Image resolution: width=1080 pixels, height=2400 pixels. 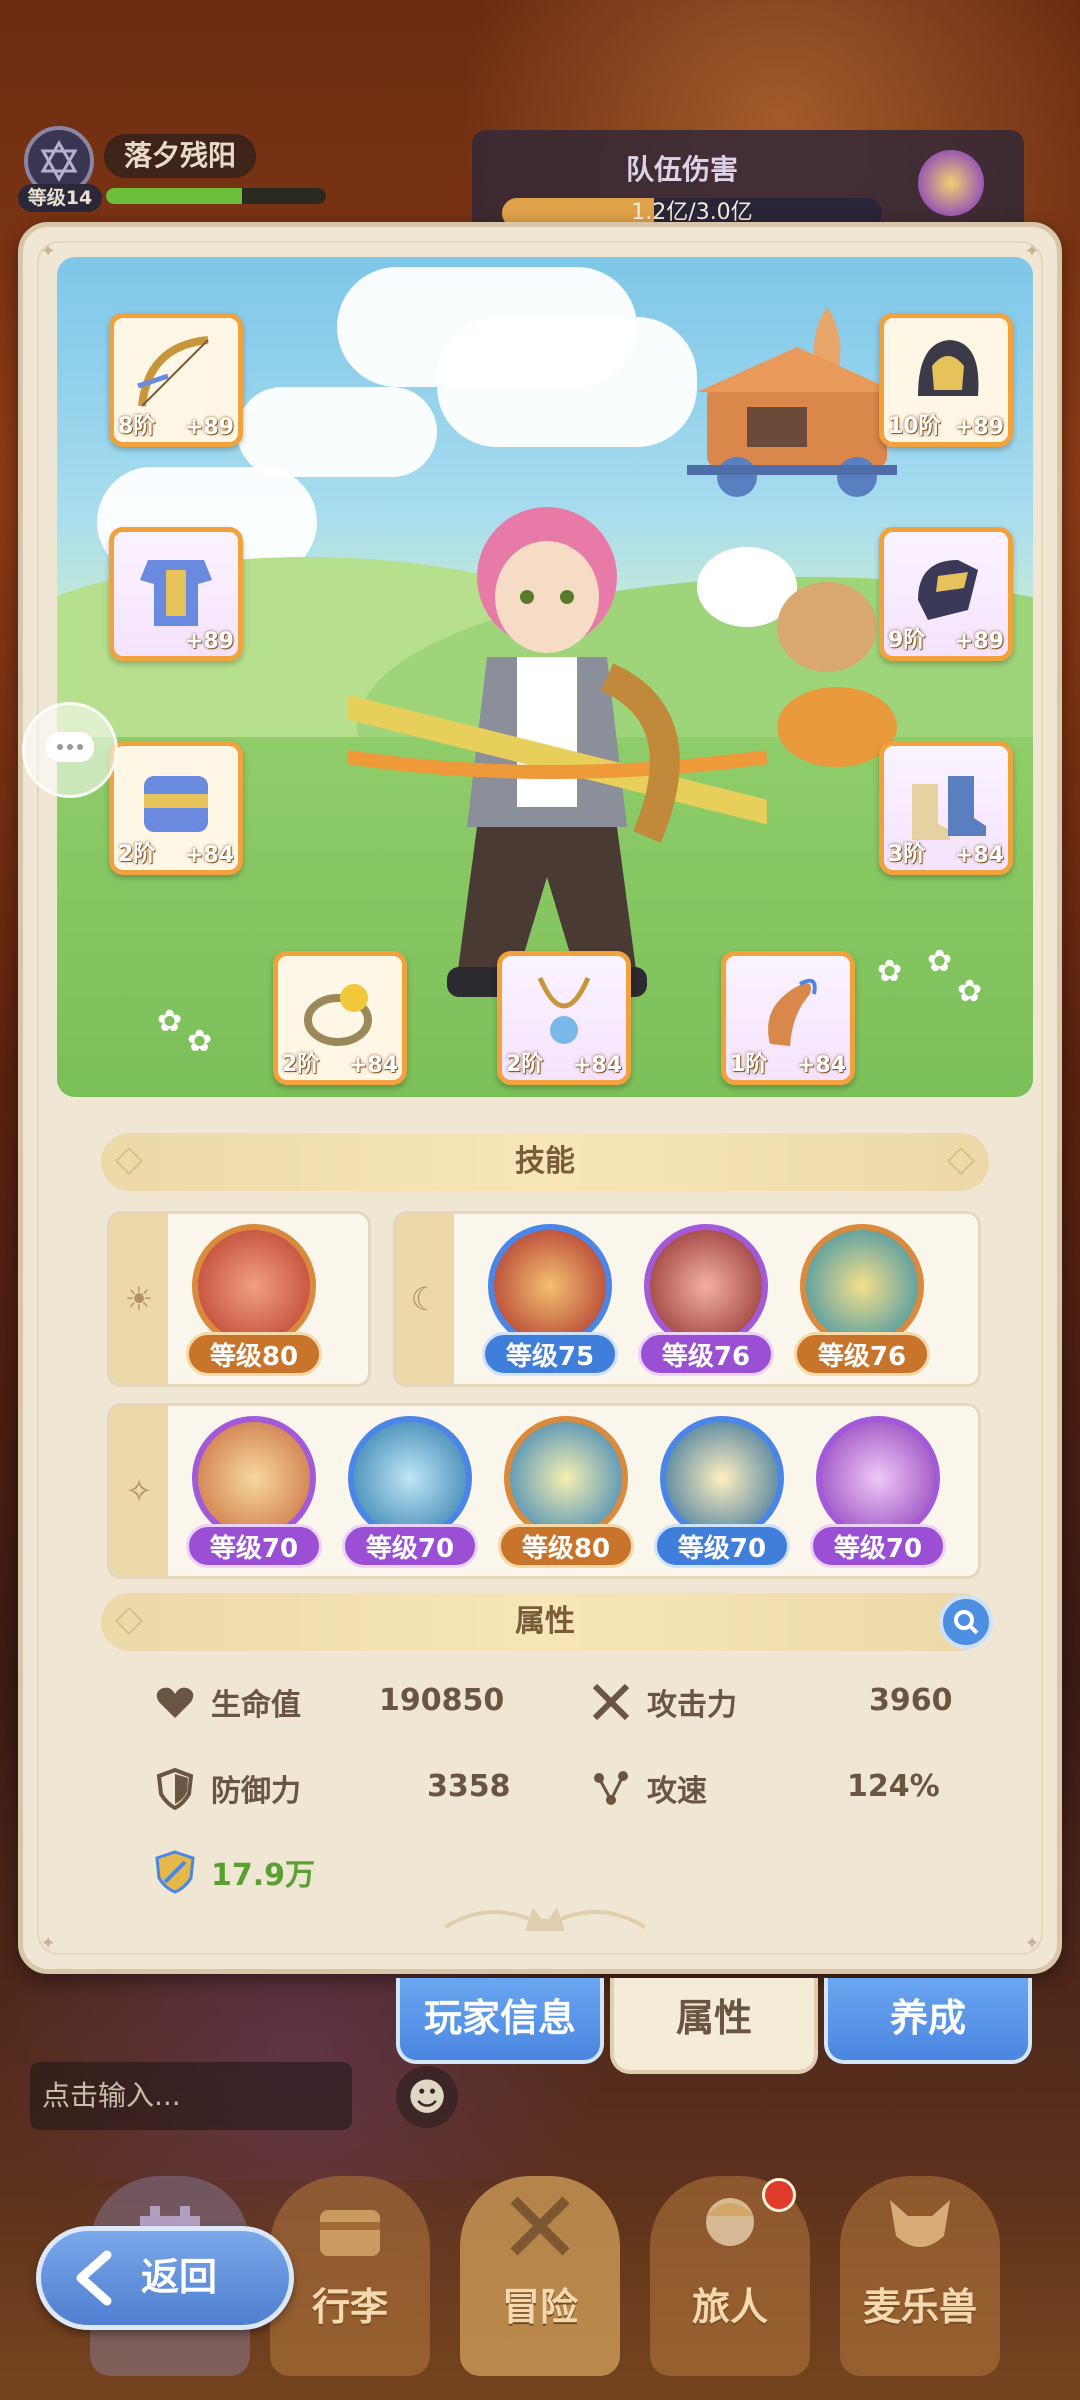 What do you see at coordinates (911, 1700) in the screenshot?
I see `attr-attack-value: 3960` at bounding box center [911, 1700].